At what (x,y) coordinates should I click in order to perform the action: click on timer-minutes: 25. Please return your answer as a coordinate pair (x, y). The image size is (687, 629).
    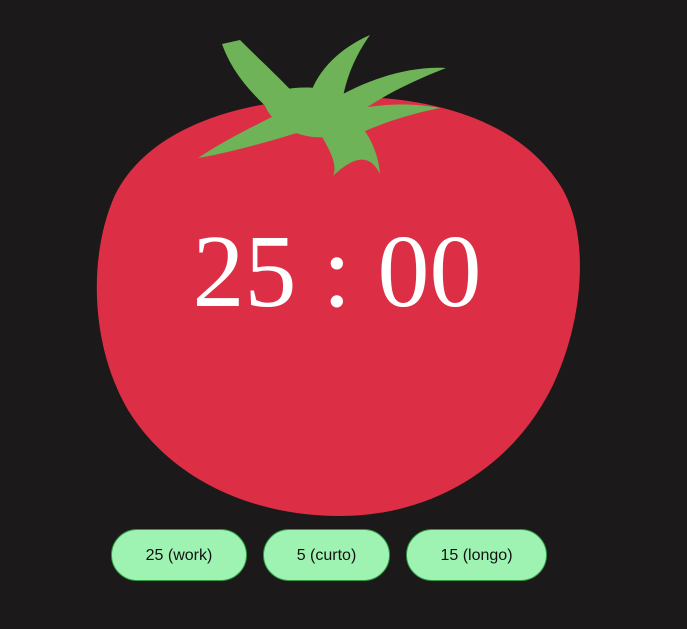
    Looking at the image, I should click on (244, 271).